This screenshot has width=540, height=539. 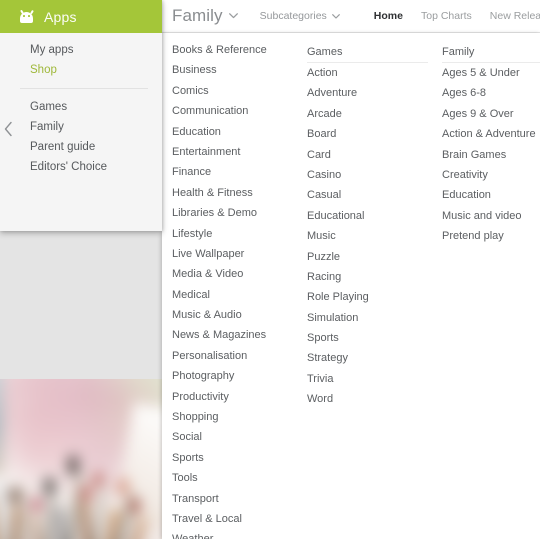 I want to click on menu-item-comics: Comics, so click(x=239, y=91).